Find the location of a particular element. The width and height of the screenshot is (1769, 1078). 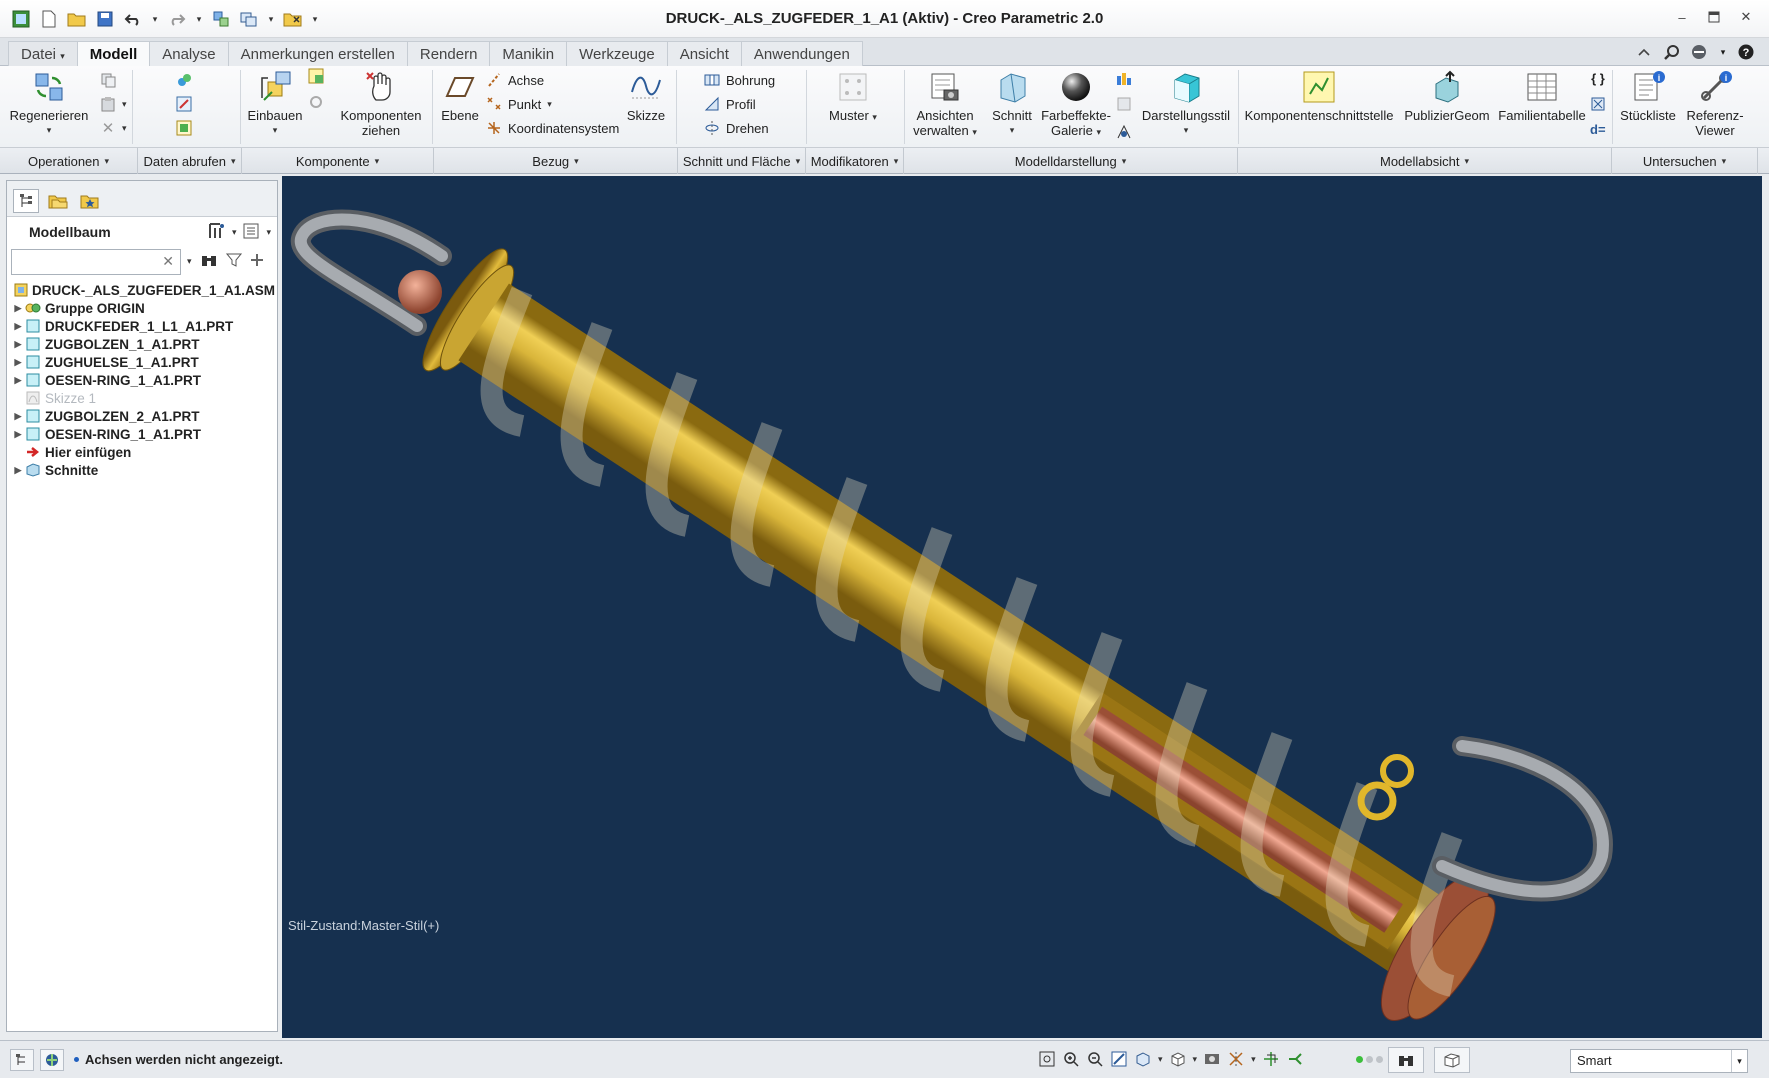

perspective-button is located at coordinates (1124, 132).